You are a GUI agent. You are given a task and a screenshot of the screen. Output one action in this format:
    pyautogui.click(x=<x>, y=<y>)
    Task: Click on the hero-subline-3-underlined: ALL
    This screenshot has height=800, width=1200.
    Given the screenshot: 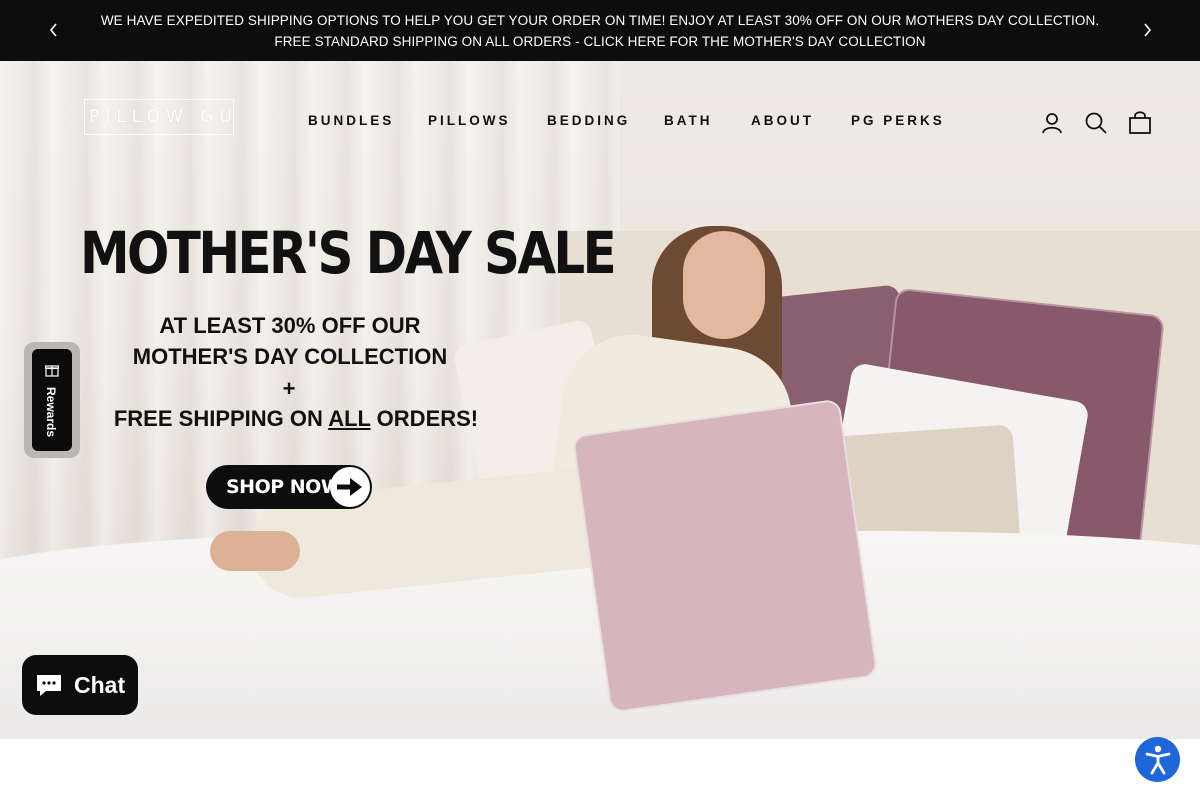 What is the action you would take?
    pyautogui.click(x=349, y=418)
    